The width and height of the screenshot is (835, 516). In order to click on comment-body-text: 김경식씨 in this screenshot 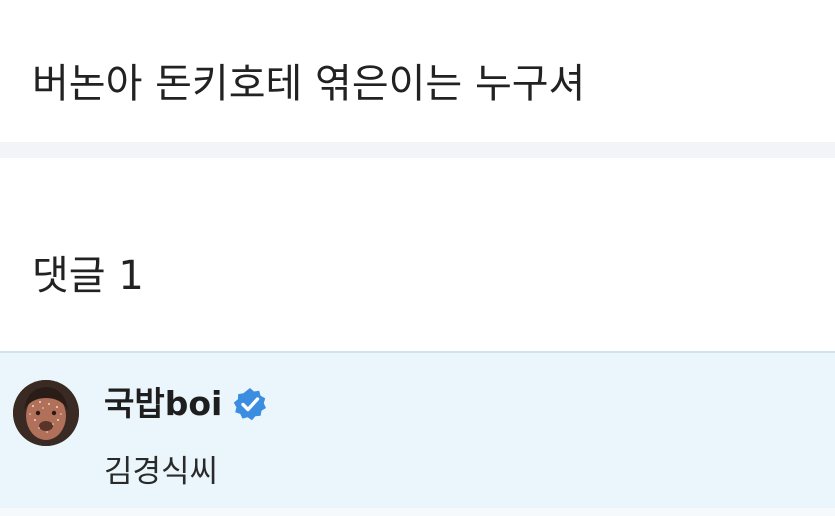, I will do `click(161, 472)`.